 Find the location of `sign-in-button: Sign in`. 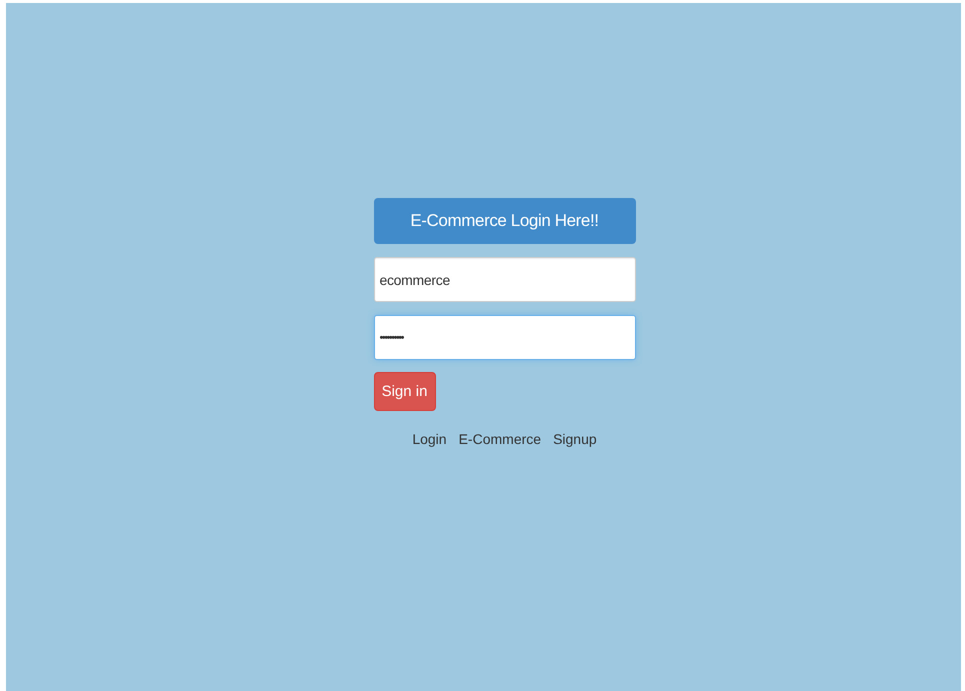

sign-in-button: Sign in is located at coordinates (405, 391).